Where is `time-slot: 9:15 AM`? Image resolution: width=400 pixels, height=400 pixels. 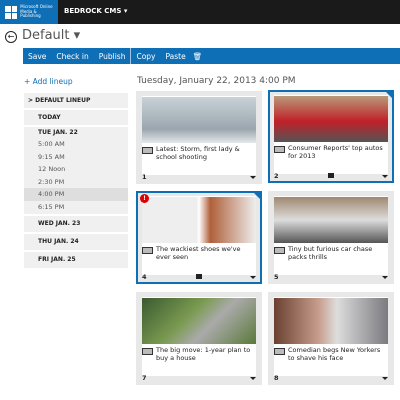
time-slot: 9:15 AM is located at coordinates (76, 157).